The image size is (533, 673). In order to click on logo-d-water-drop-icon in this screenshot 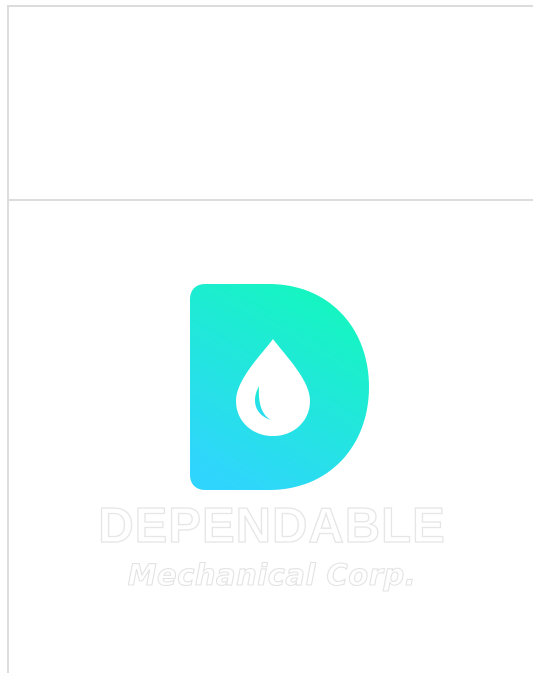, I will do `click(279, 387)`.